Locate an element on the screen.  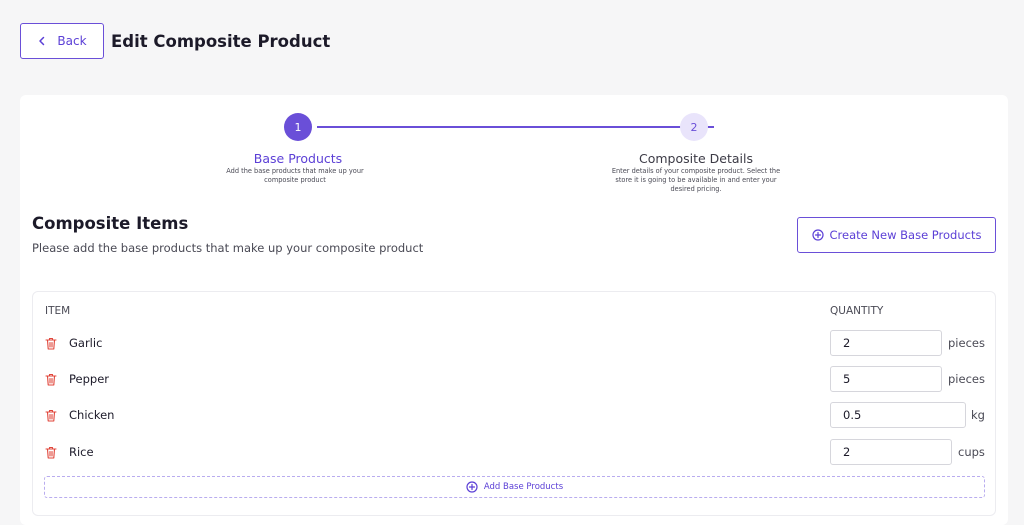
stepper-connector is located at coordinates (515, 127).